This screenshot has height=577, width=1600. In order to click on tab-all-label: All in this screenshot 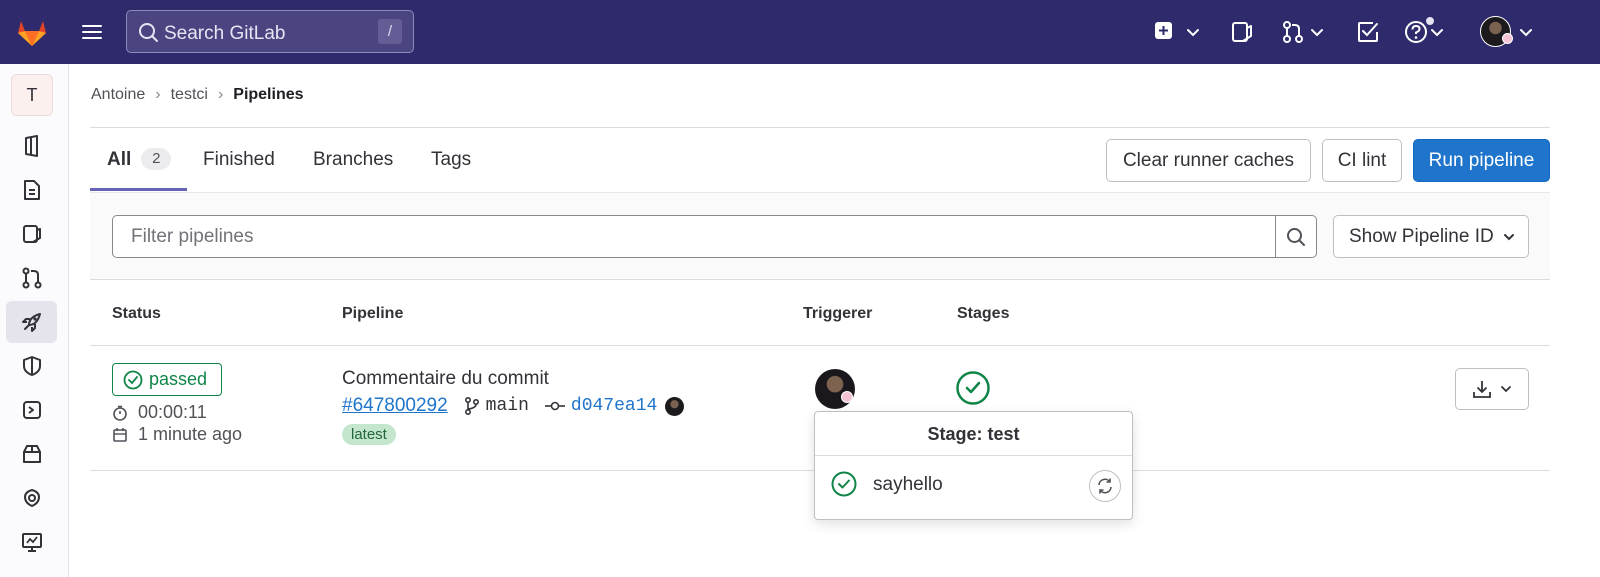, I will do `click(119, 159)`.